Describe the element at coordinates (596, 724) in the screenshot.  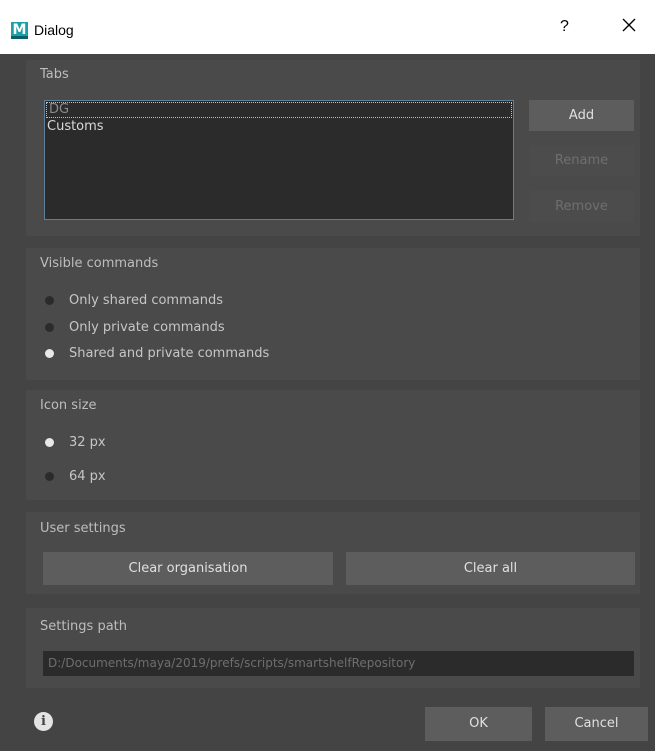
I see `cancel-button: Cancel` at that location.